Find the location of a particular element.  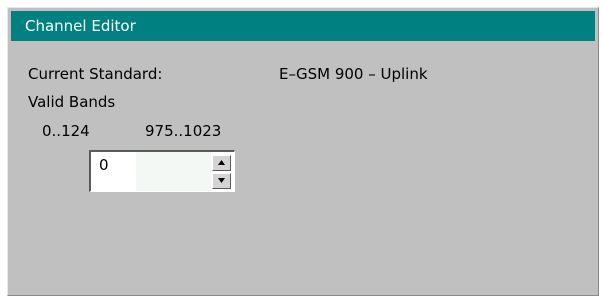

arrow-up-icon is located at coordinates (221, 162).